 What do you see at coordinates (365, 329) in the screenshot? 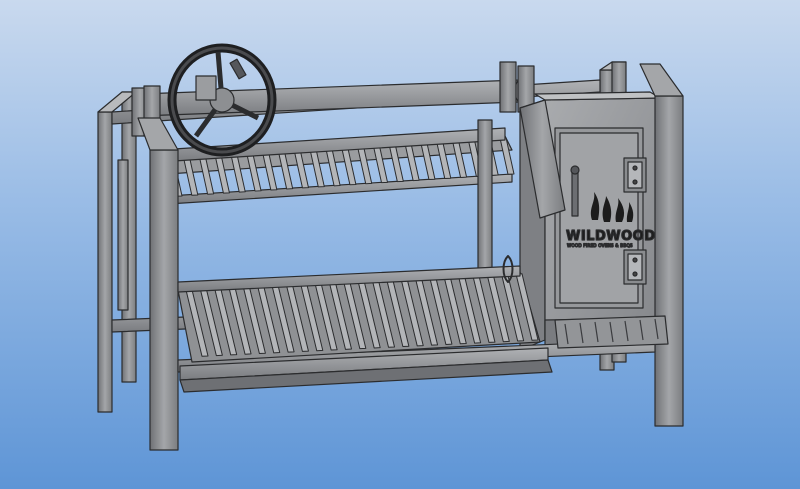
I see `lower-grate` at bounding box center [365, 329].